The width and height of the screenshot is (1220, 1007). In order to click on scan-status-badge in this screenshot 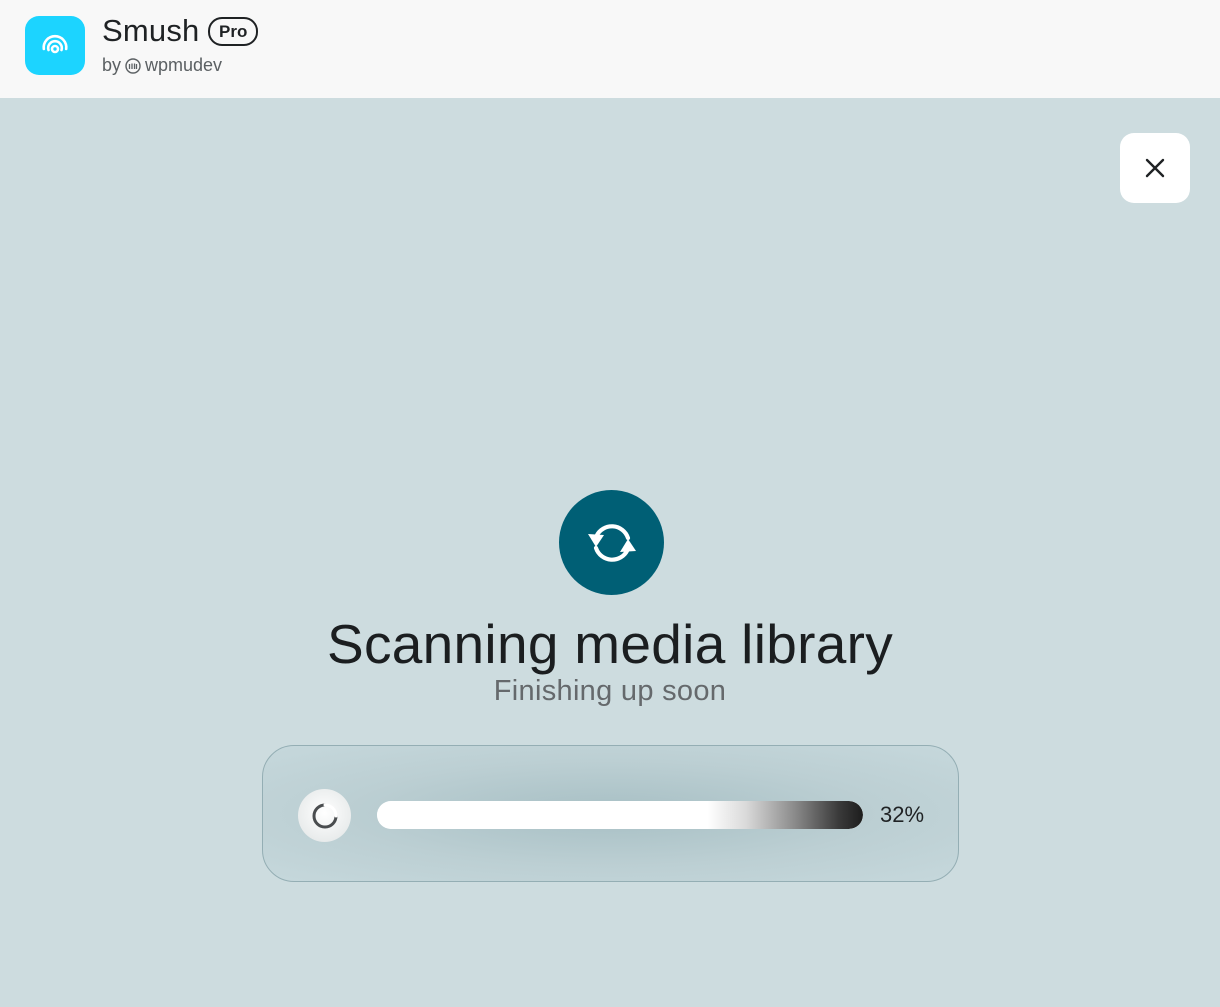, I will do `click(611, 542)`.